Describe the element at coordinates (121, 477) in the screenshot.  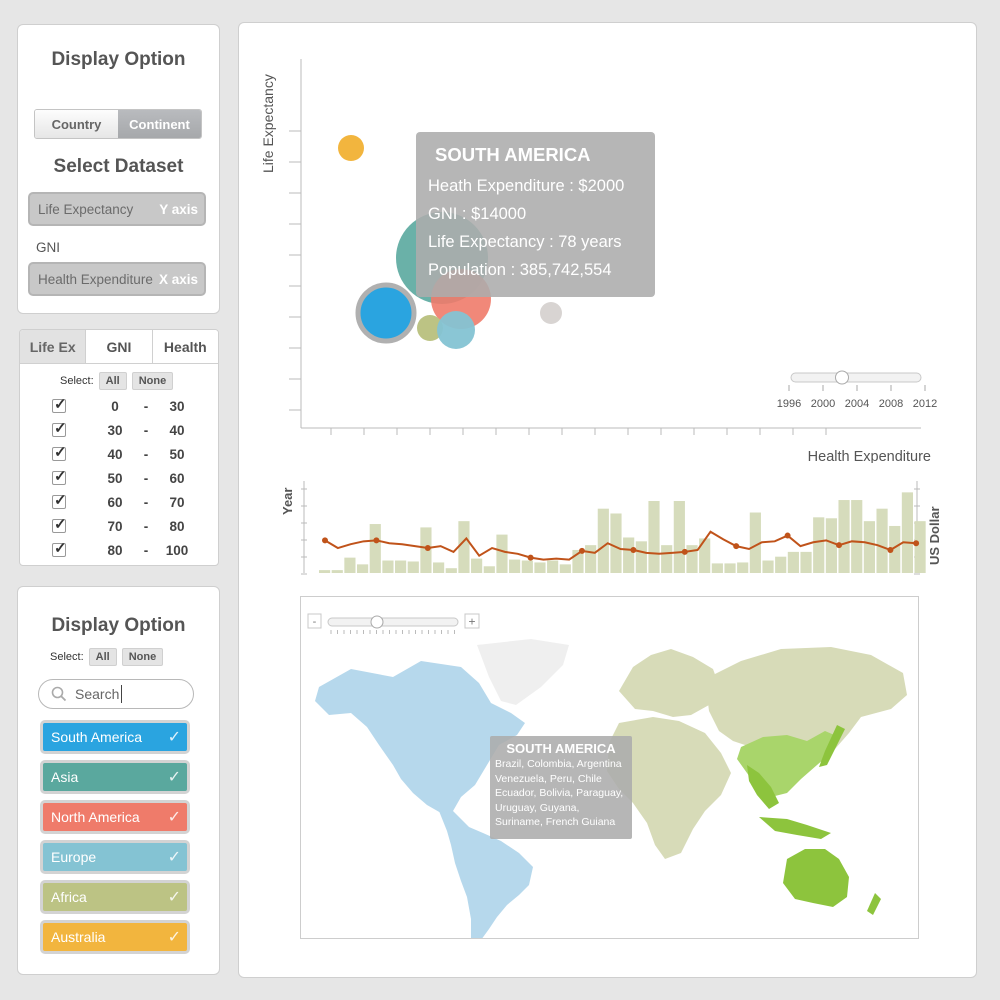
I see `range-row: 50 - 60` at that location.